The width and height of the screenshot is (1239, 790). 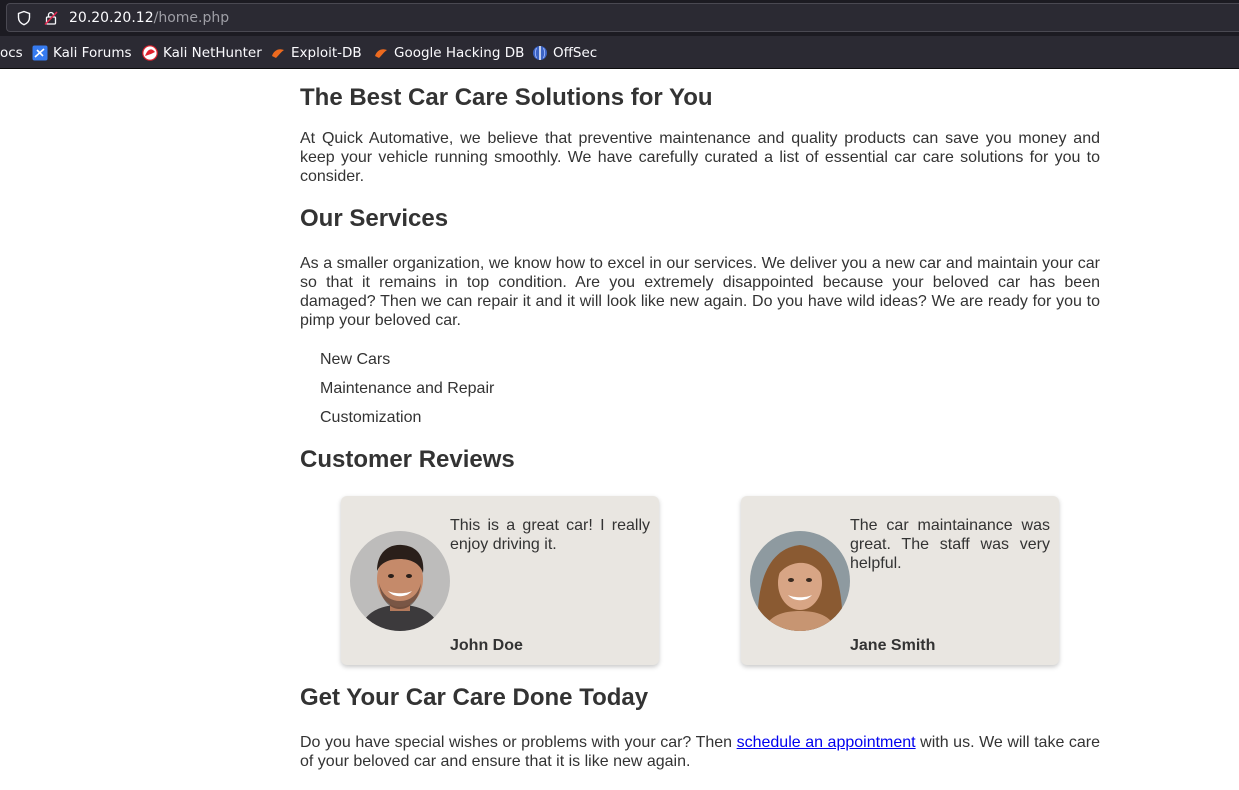 What do you see at coordinates (800, 581) in the screenshot?
I see `reviewer-avatar-jane` at bounding box center [800, 581].